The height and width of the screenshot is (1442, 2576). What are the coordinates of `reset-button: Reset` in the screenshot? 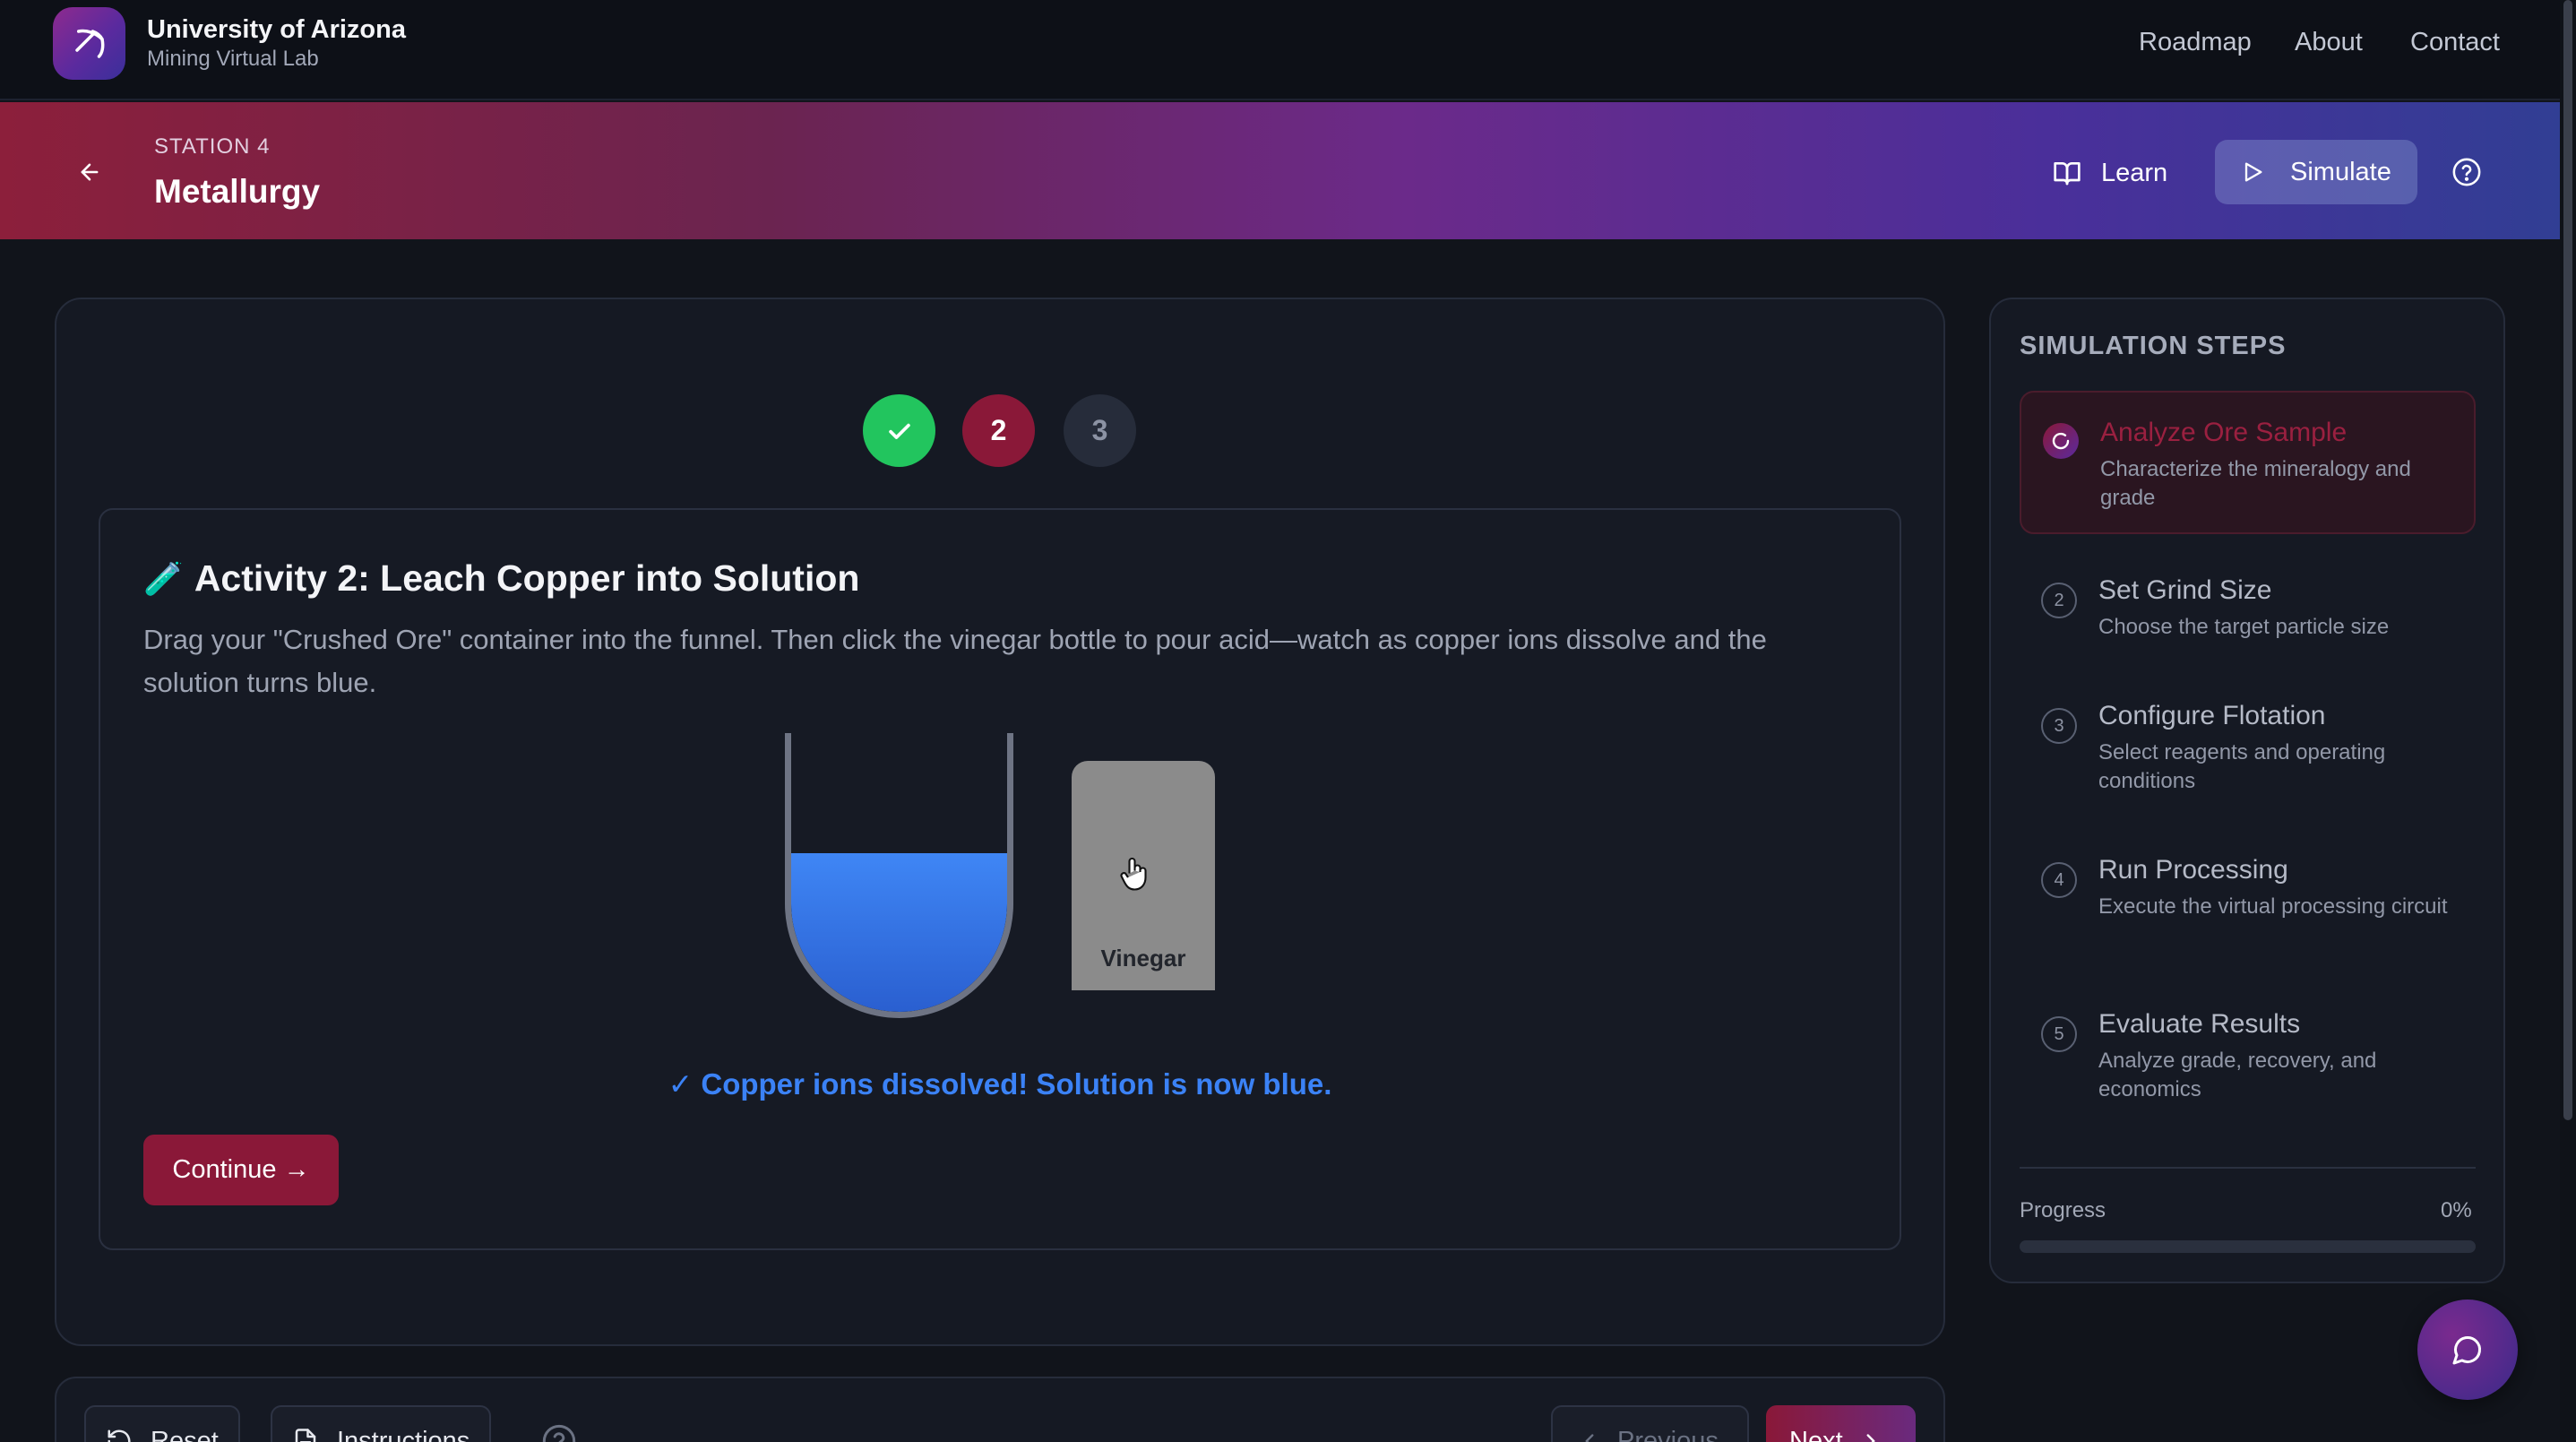 It's located at (162, 1423).